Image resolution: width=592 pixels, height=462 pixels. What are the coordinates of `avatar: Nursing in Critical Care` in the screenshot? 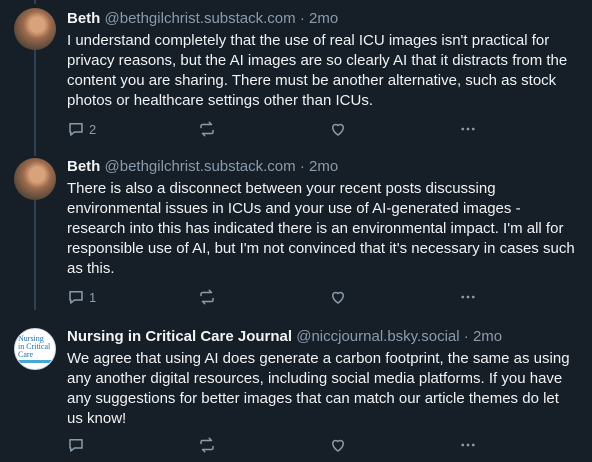 It's located at (35, 349).